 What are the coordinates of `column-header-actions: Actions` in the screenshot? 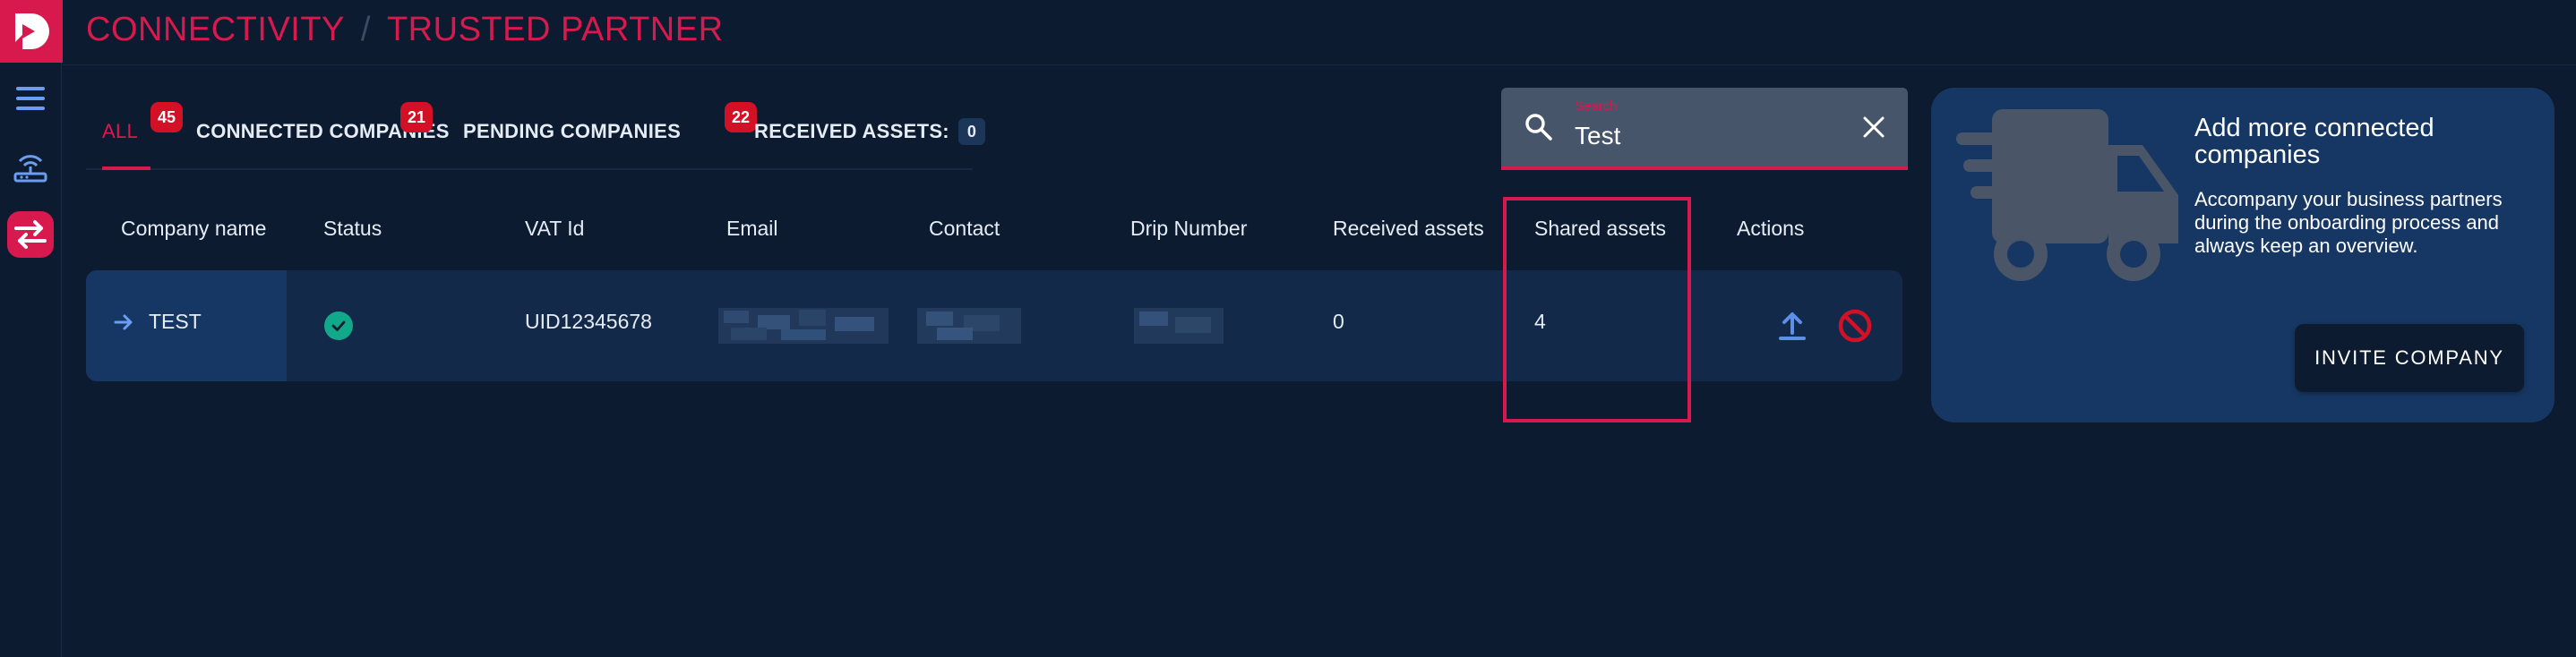 It's located at (1771, 228).